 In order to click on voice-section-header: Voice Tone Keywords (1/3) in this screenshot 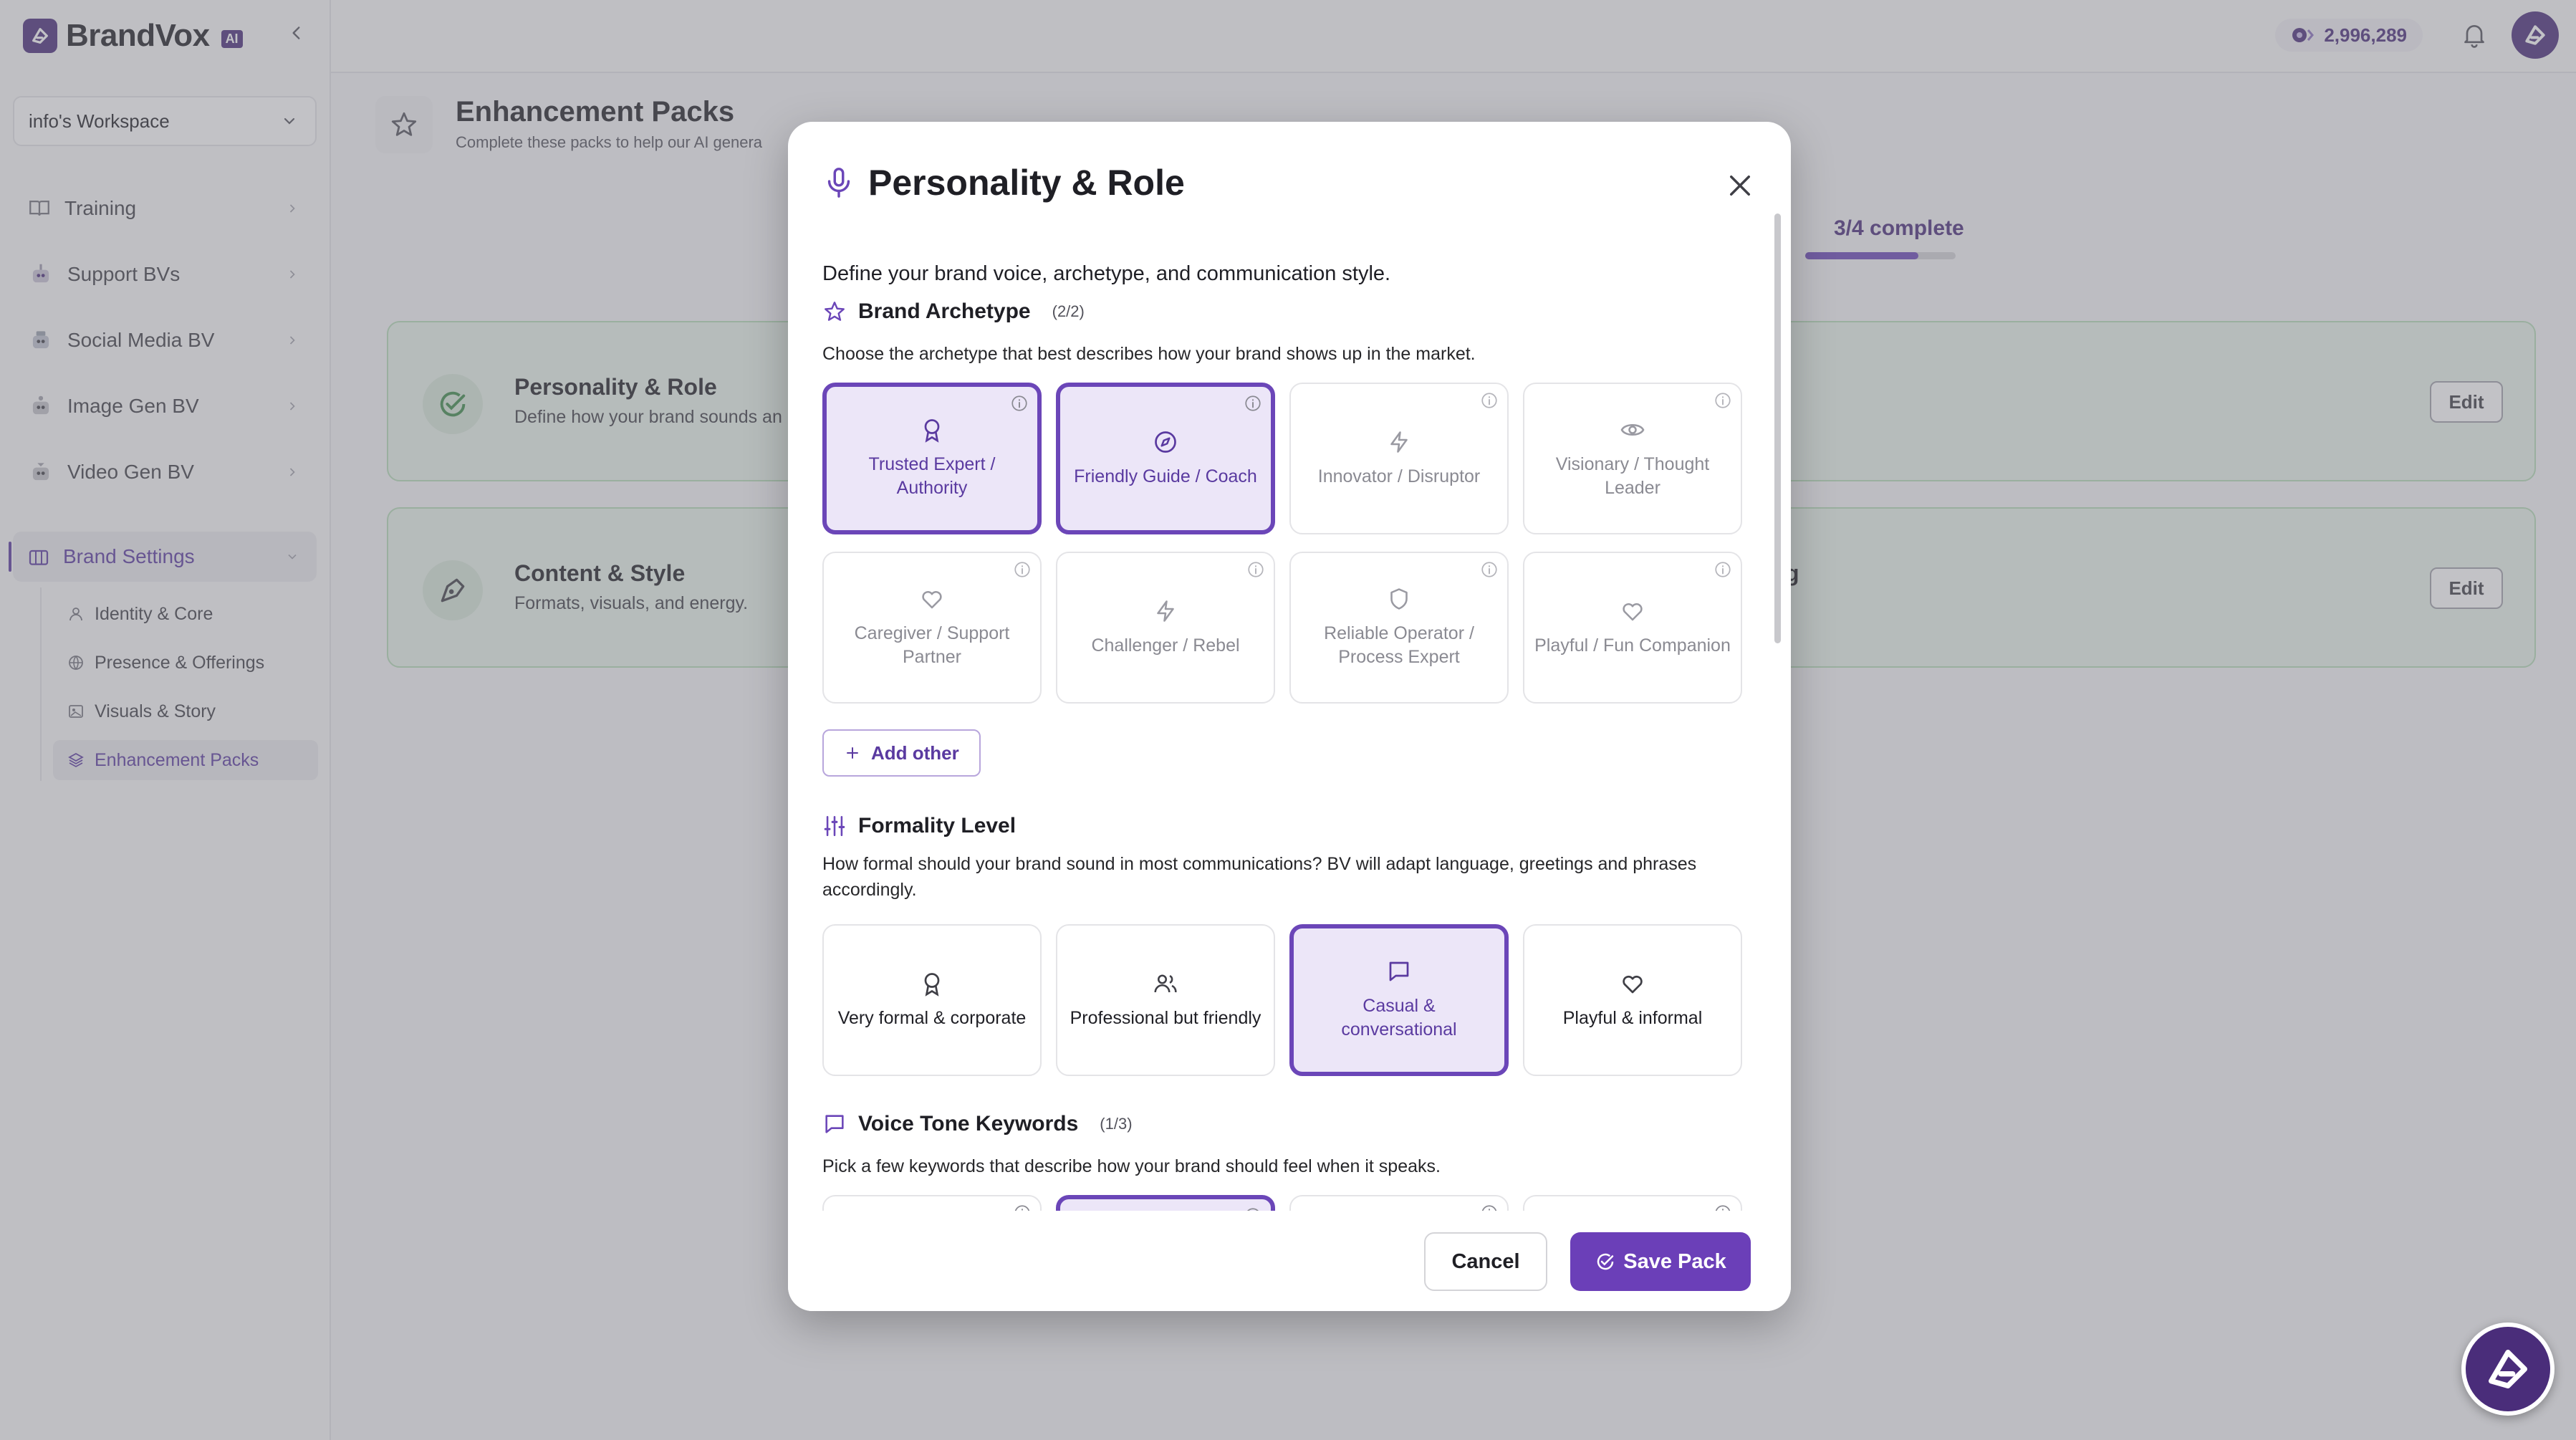, I will do `click(978, 1124)`.